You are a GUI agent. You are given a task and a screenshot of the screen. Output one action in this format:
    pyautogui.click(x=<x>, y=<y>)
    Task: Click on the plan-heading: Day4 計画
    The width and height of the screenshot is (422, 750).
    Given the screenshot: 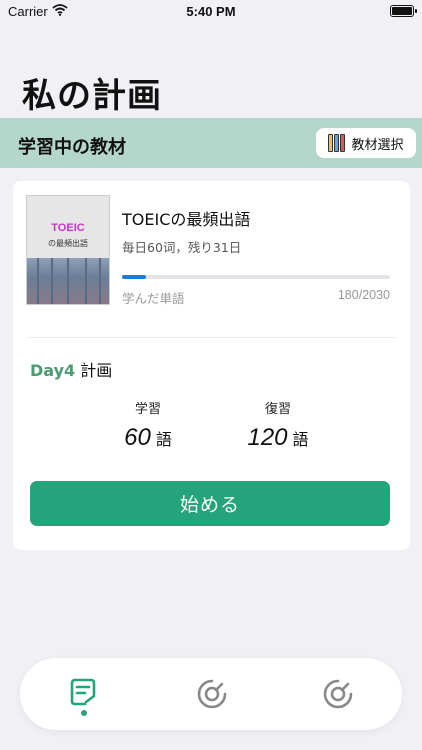 What is the action you would take?
    pyautogui.click(x=71, y=369)
    